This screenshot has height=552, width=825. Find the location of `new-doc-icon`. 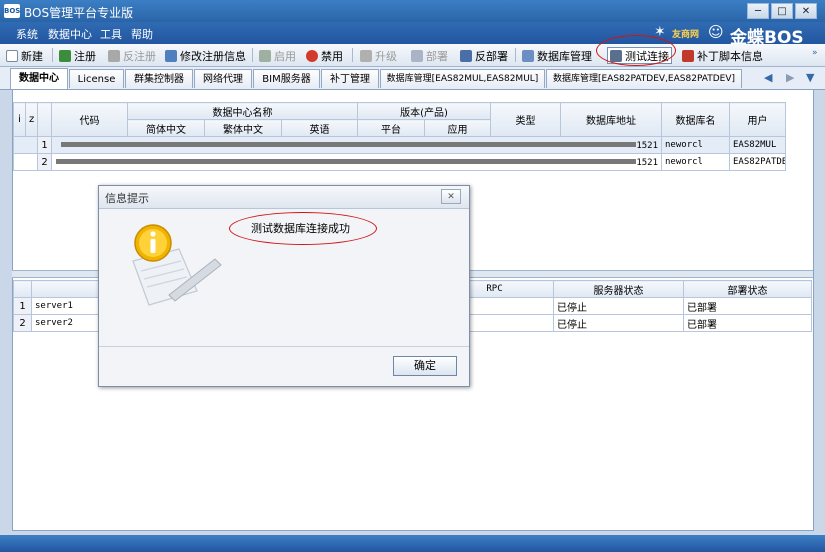

new-doc-icon is located at coordinates (12, 56).